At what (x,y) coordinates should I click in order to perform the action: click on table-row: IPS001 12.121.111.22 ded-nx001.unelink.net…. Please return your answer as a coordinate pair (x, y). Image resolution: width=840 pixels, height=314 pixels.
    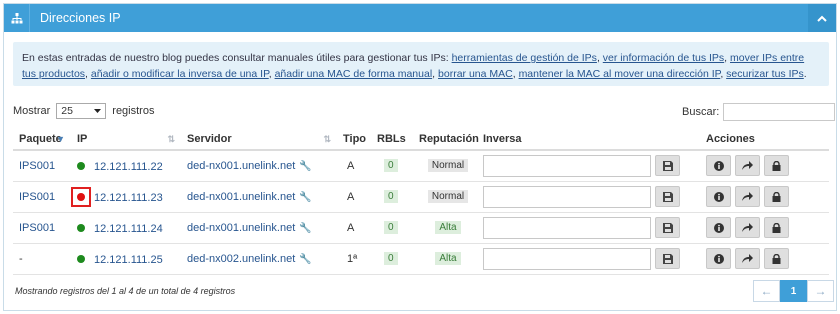
    Looking at the image, I should click on (421, 166).